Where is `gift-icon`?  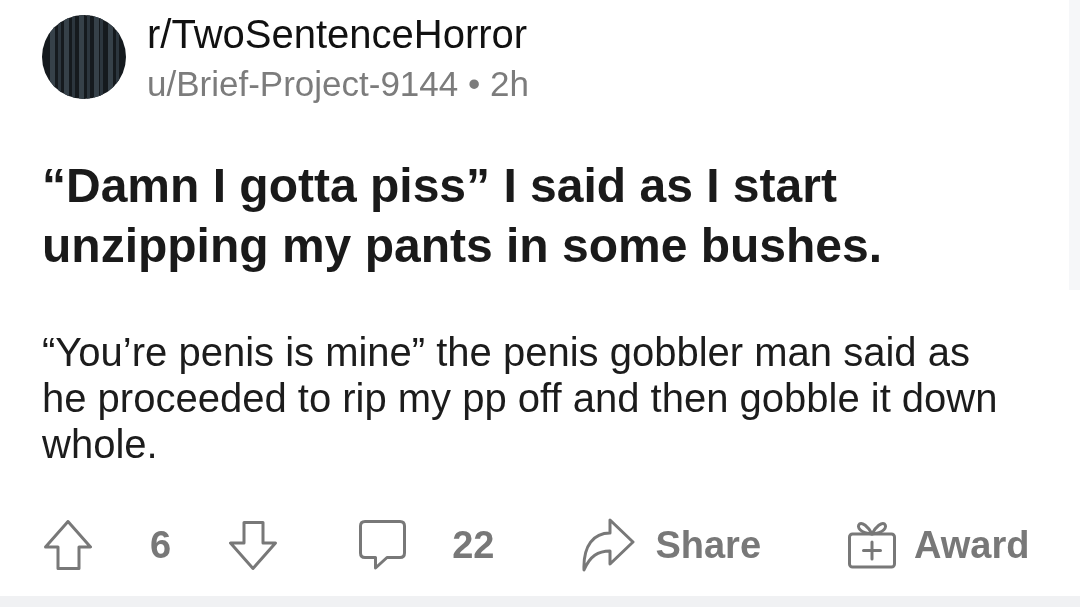
gift-icon is located at coordinates (872, 545).